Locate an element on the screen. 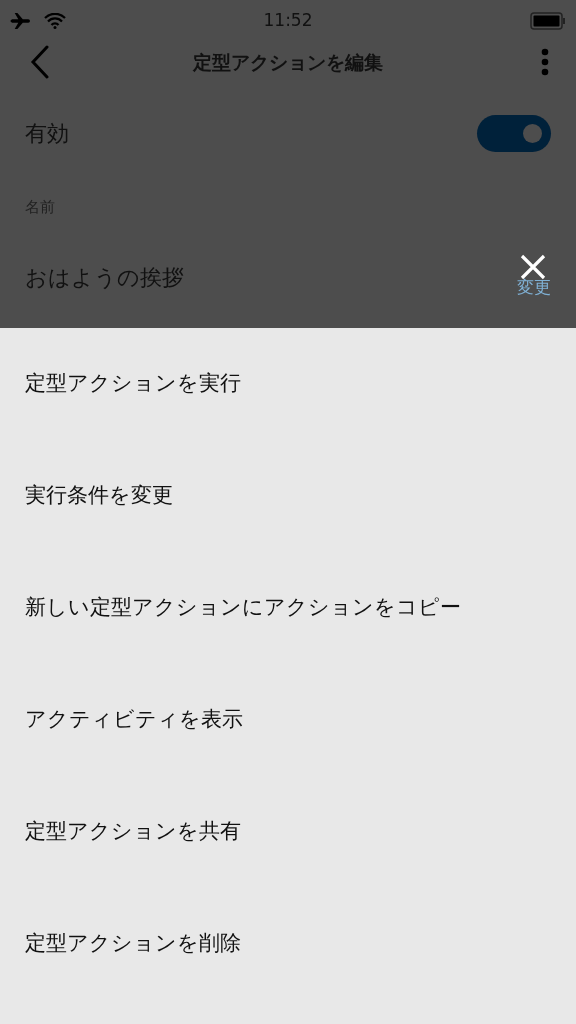 This screenshot has height=1024, width=576. menu-item: アクティビティを表示 is located at coordinates (288, 720).